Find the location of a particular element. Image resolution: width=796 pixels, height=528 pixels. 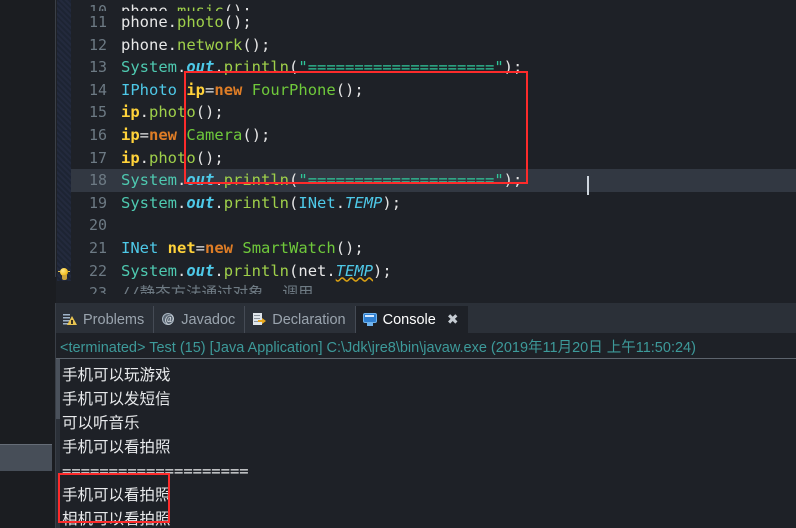

line-number: 18 is located at coordinates (97, 180).